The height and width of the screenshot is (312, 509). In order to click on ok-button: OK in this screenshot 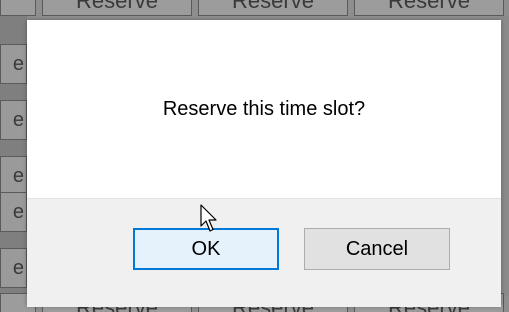, I will do `click(206, 249)`.